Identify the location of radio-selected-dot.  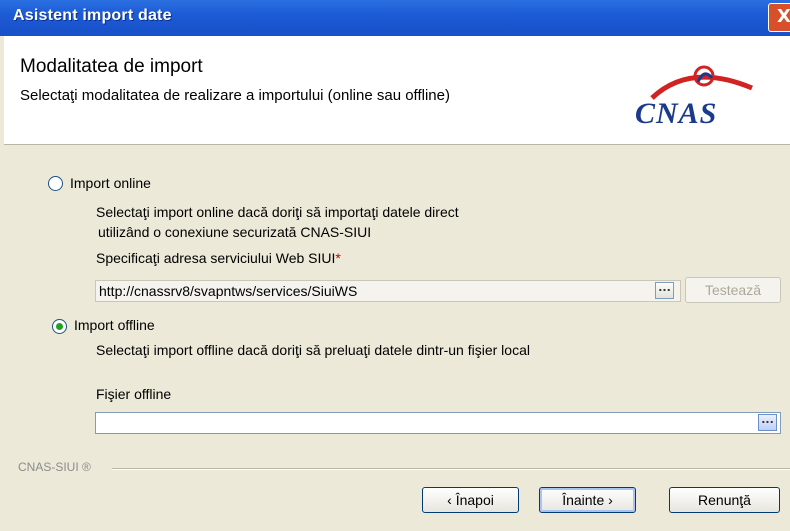
(59, 326).